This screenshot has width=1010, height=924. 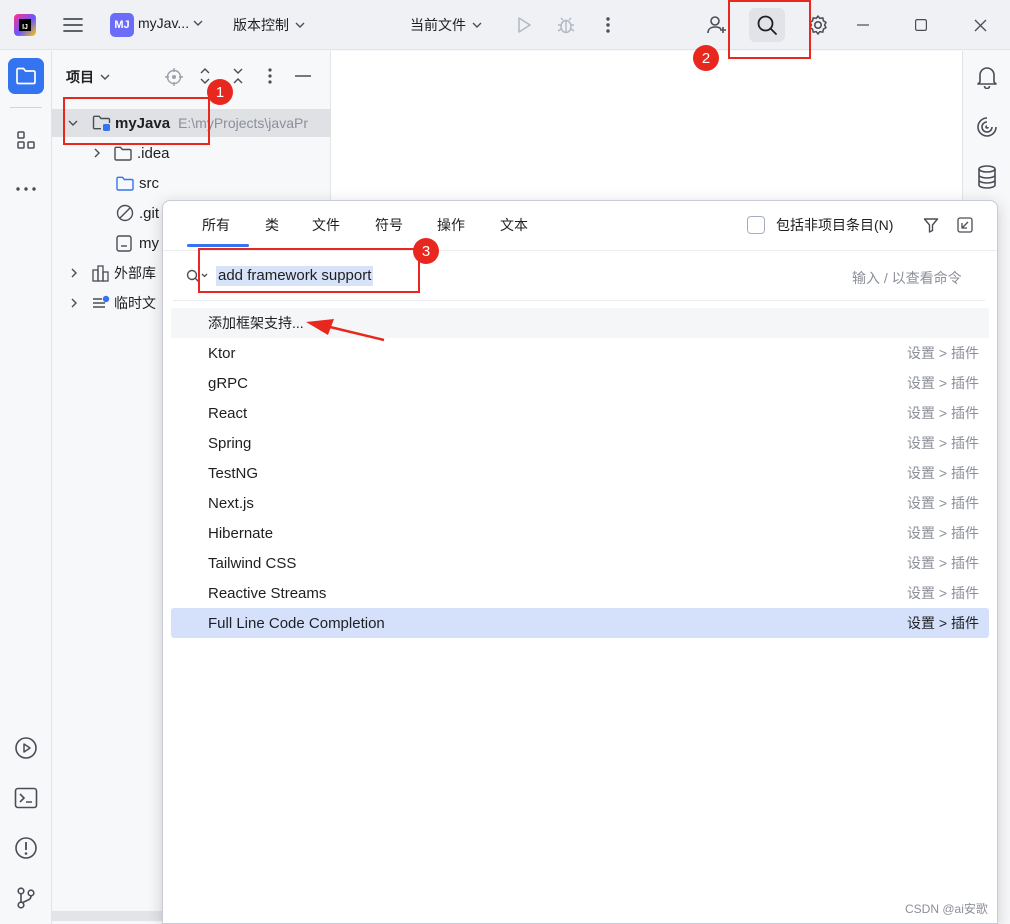 I want to click on tree-item-label: .idea, so click(x=153, y=153).